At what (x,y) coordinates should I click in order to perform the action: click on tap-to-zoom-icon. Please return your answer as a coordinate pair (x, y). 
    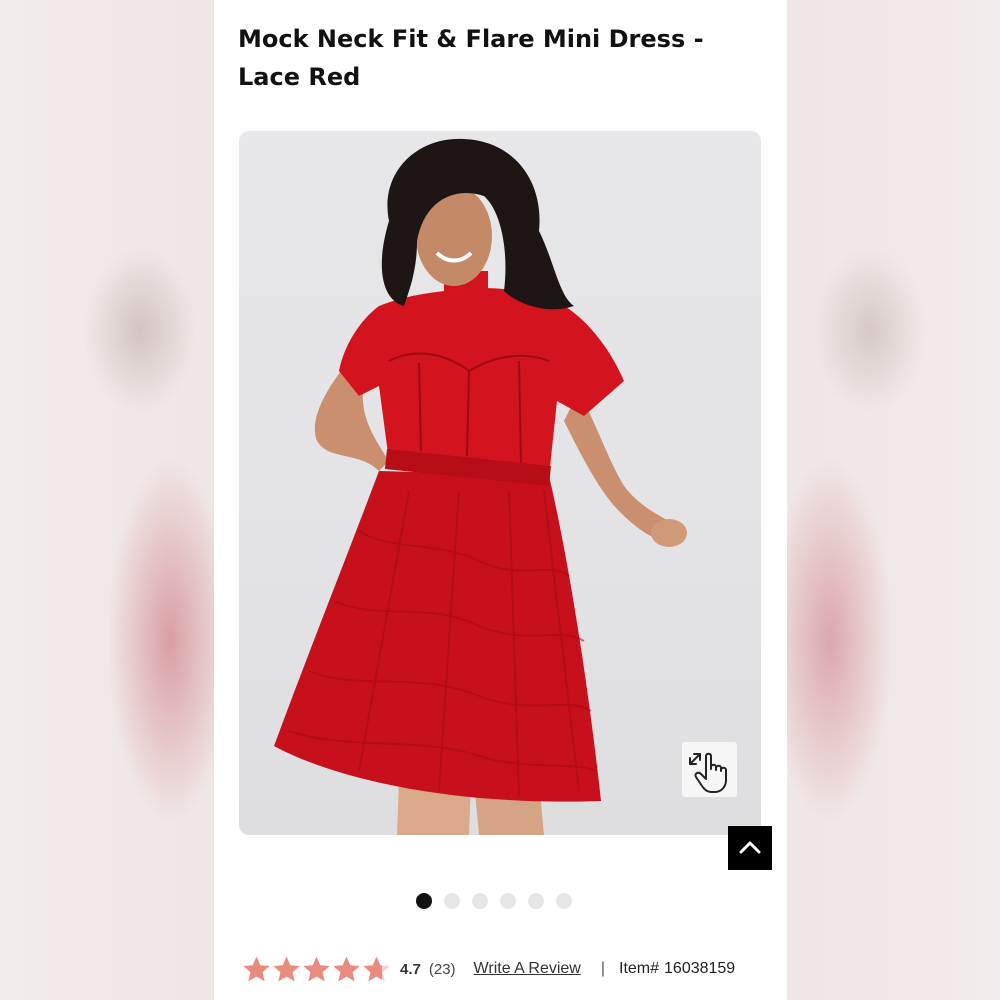
    Looking at the image, I should click on (708, 772).